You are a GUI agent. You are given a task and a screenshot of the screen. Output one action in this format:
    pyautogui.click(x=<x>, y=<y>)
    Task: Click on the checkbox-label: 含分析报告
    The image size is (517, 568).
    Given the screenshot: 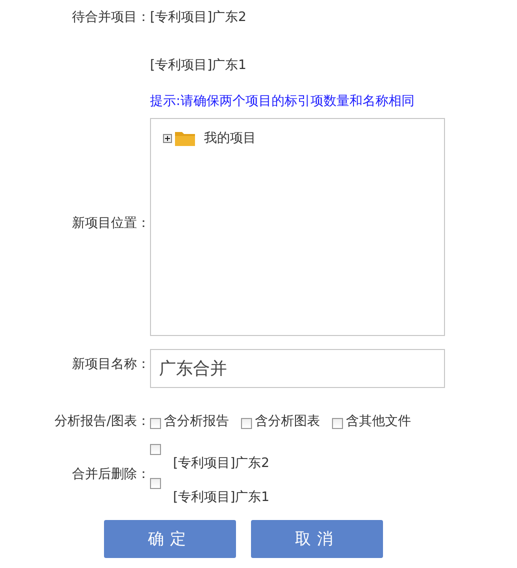 What is the action you would take?
    pyautogui.click(x=196, y=421)
    